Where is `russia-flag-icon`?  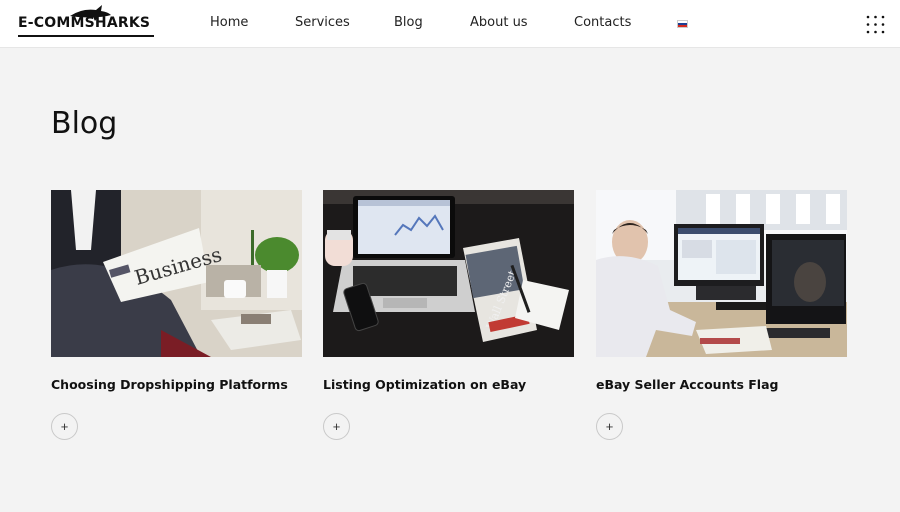
russia-flag-icon is located at coordinates (682, 24).